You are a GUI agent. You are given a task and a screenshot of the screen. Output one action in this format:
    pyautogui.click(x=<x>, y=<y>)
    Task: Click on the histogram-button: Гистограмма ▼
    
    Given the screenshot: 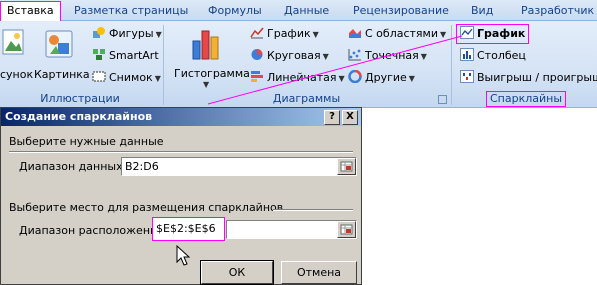 What is the action you would take?
    pyautogui.click(x=209, y=57)
    